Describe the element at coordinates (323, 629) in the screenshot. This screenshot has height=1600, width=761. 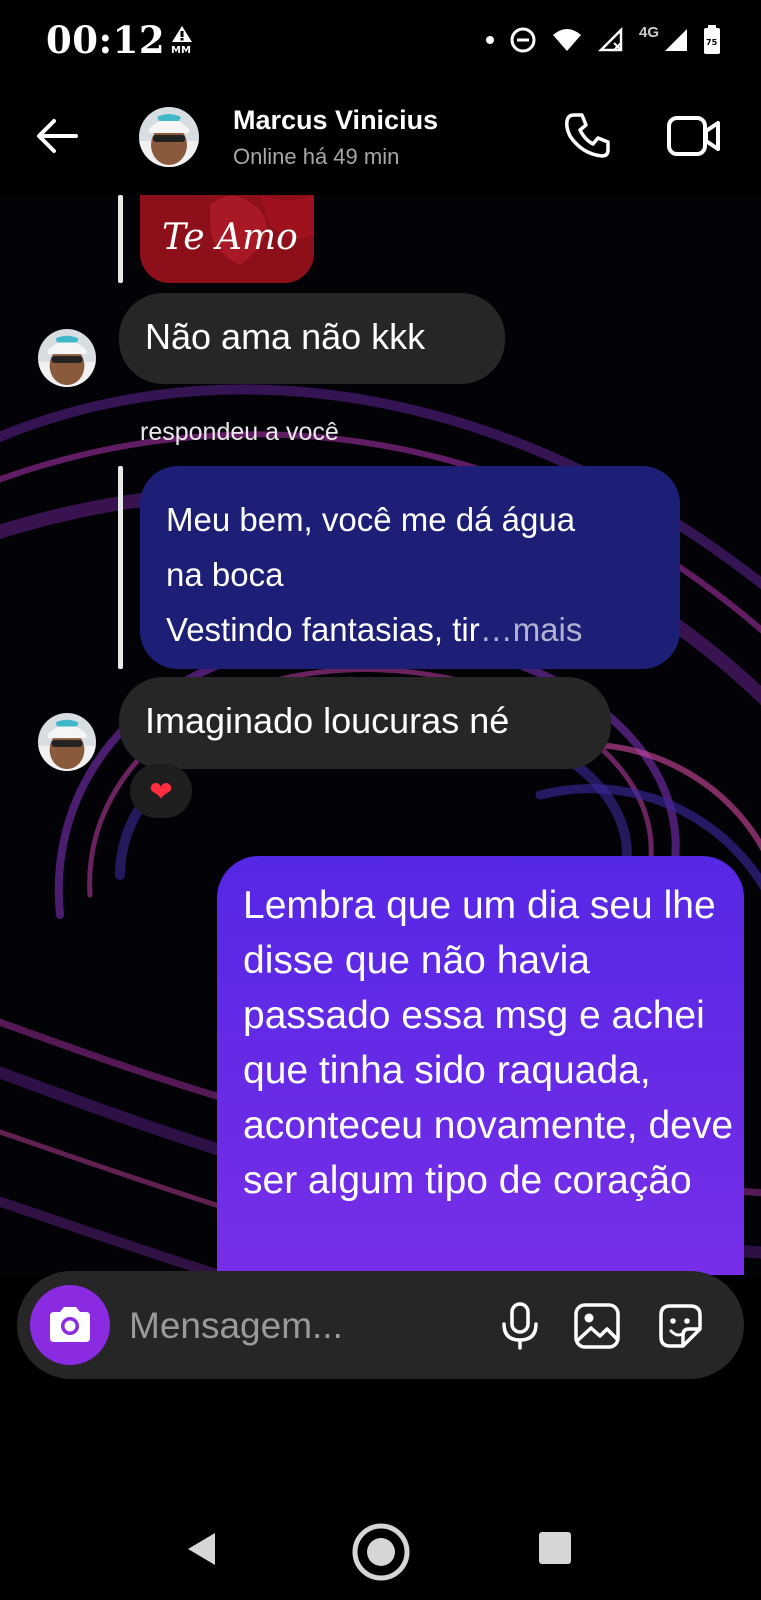
I see `quoted-line: Vestindo fantasias, tir` at that location.